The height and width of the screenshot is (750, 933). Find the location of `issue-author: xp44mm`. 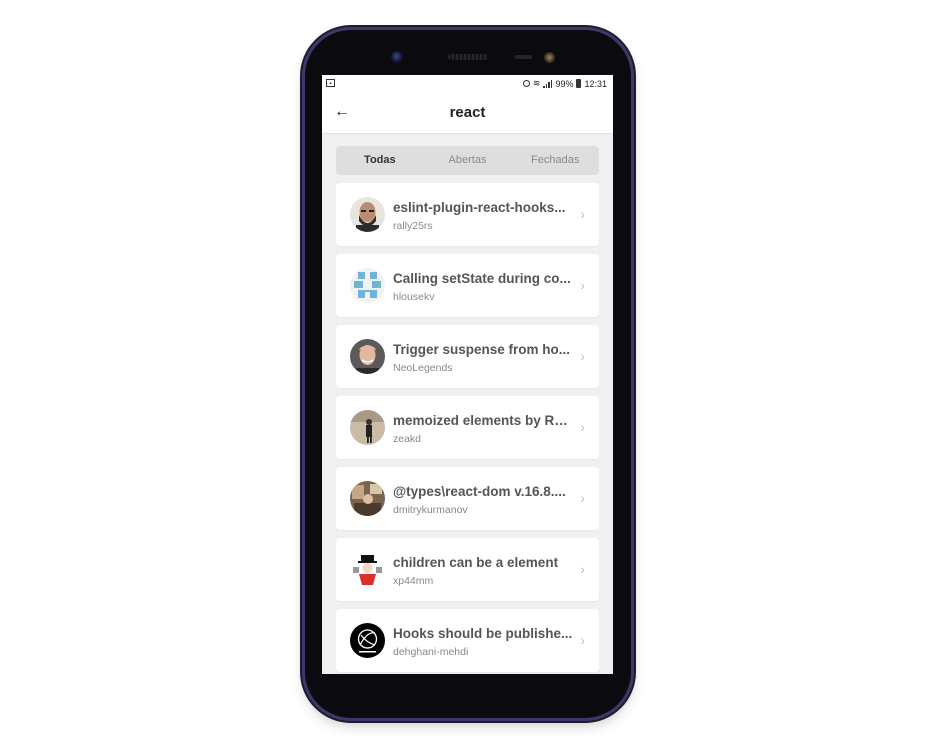

issue-author: xp44mm is located at coordinates (413, 581).